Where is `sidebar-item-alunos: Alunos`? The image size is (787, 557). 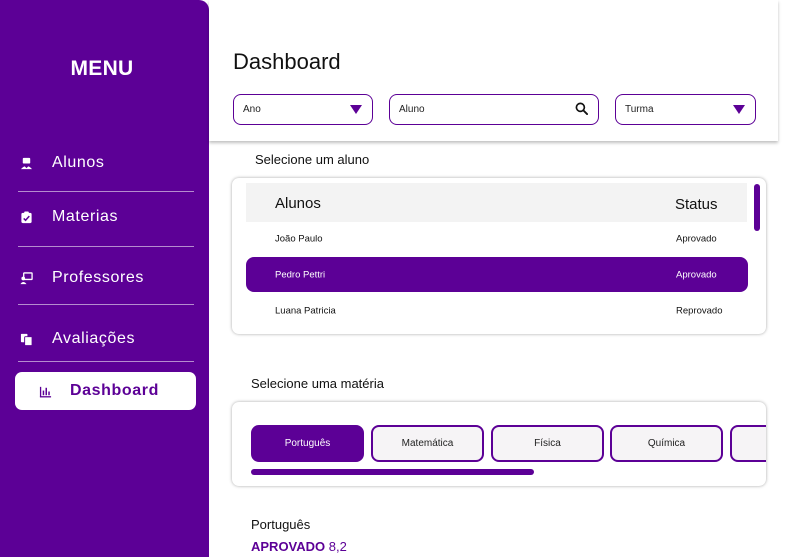
sidebar-item-alunos: Alunos is located at coordinates (106, 163).